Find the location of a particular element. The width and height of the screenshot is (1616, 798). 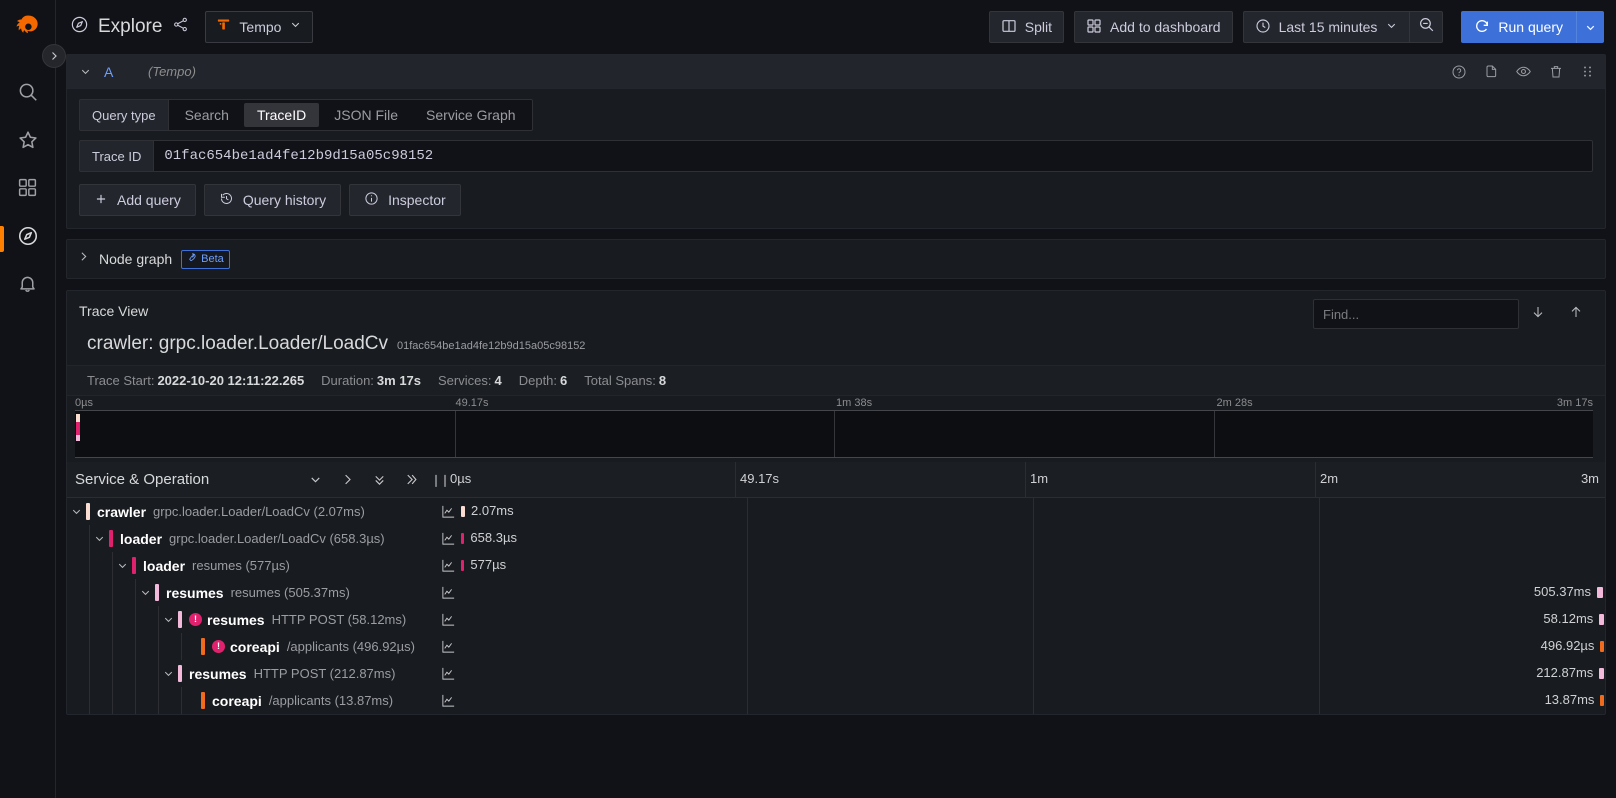

span-timeline-track: 2.07ms is located at coordinates (1033, 511).